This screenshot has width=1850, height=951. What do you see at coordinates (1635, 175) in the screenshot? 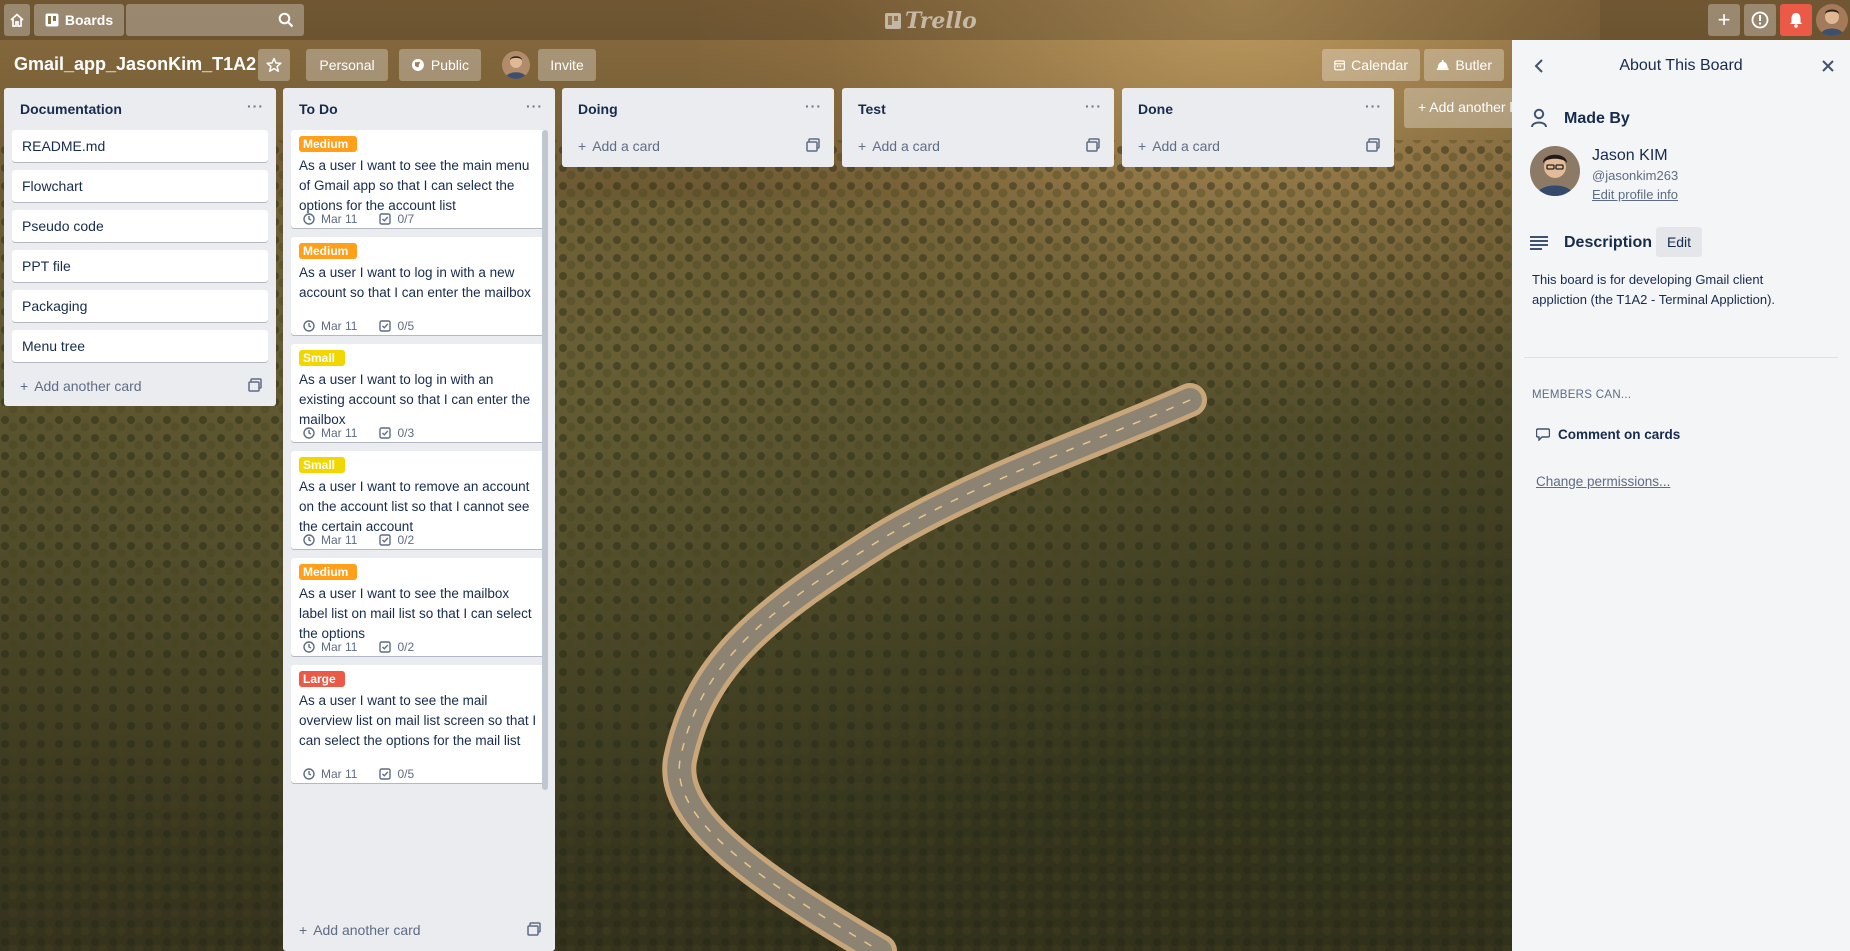
I see `creator-username: @jasonkim263` at bounding box center [1635, 175].